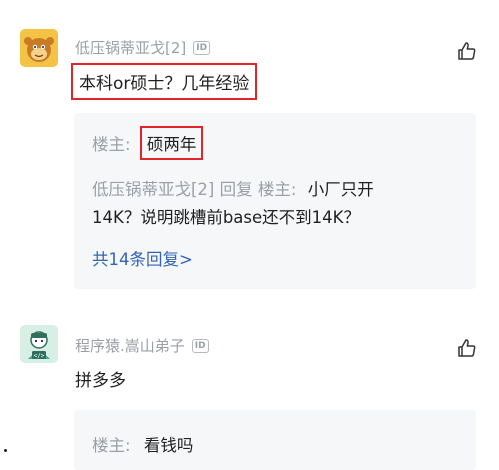  I want to click on comment-username: 程序猿.嵩山弟子 ID, so click(142, 345).